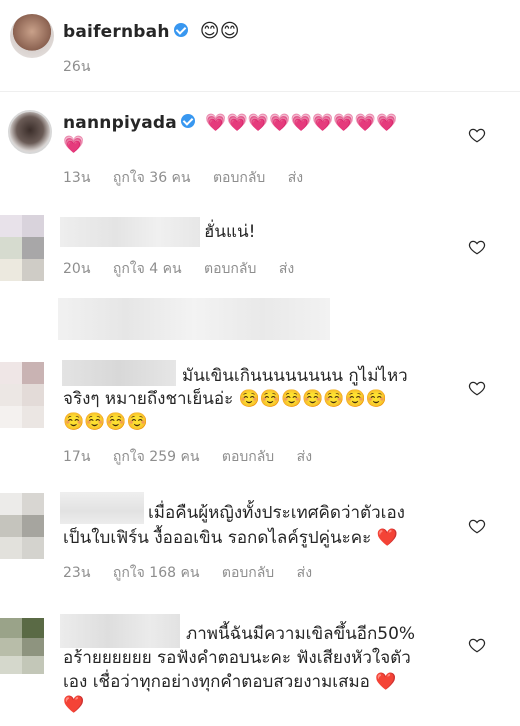  Describe the element at coordinates (192, 178) in the screenshot. I see `comment-meta: 13น ถูกใจ 36 คน ตอบกลับ ส่ง` at that location.